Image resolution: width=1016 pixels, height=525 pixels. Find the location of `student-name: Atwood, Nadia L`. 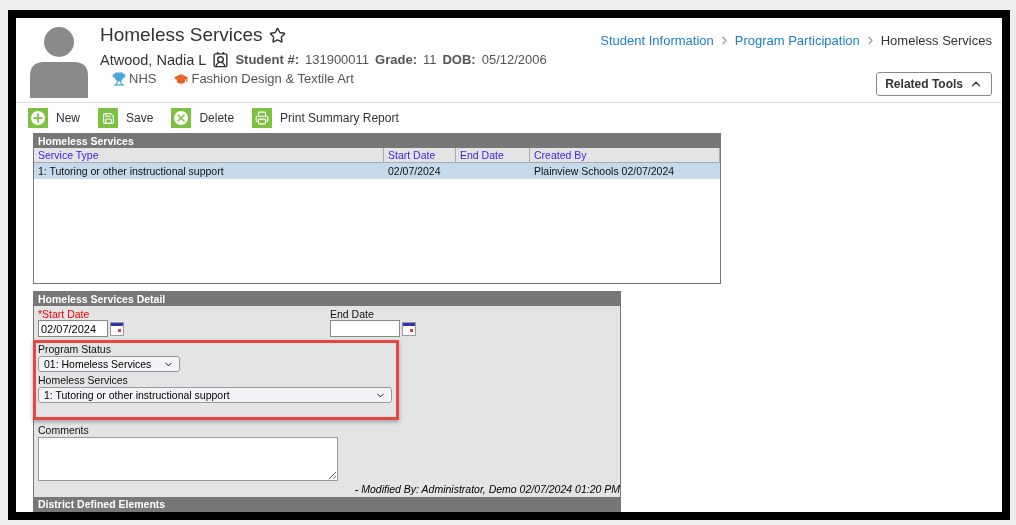

student-name: Atwood, Nadia L is located at coordinates (153, 59).